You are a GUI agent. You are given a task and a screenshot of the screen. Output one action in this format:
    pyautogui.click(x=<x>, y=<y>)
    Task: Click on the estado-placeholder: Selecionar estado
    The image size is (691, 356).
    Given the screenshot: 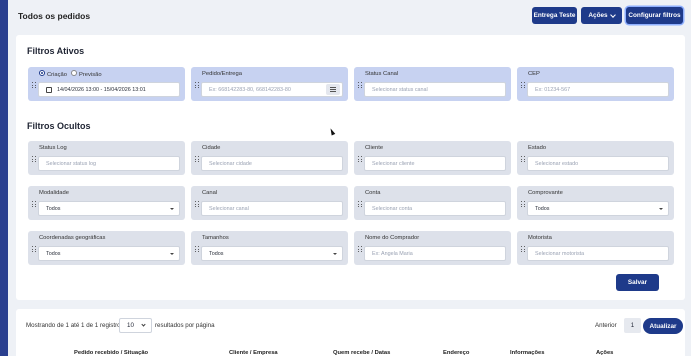 What is the action you would take?
    pyautogui.click(x=557, y=163)
    